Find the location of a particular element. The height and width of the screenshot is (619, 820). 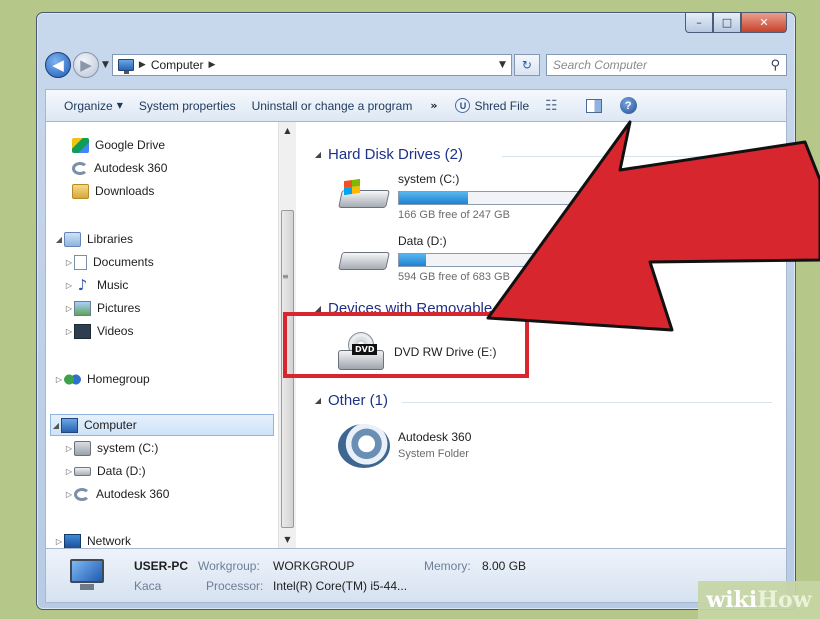

watermark-part-b: How is located at coordinates (784, 600).